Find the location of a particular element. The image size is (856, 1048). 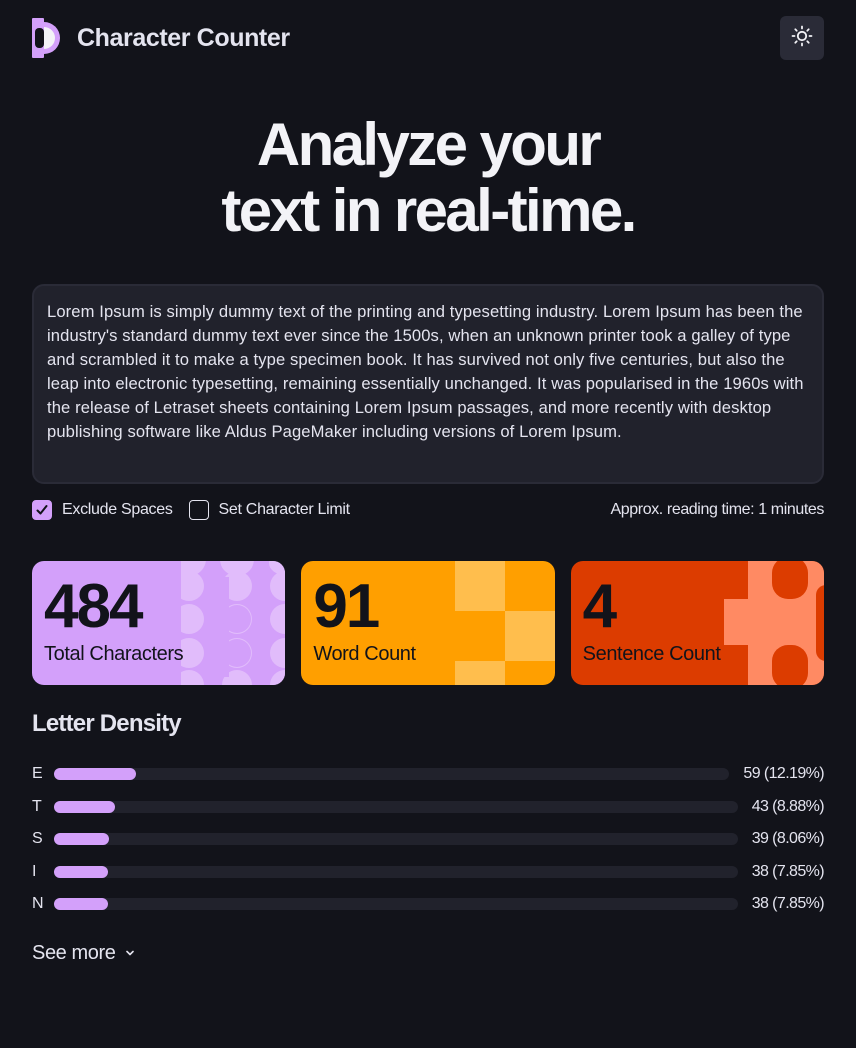

exclude-spaces-option: Exclude Spaces is located at coordinates (102, 510).